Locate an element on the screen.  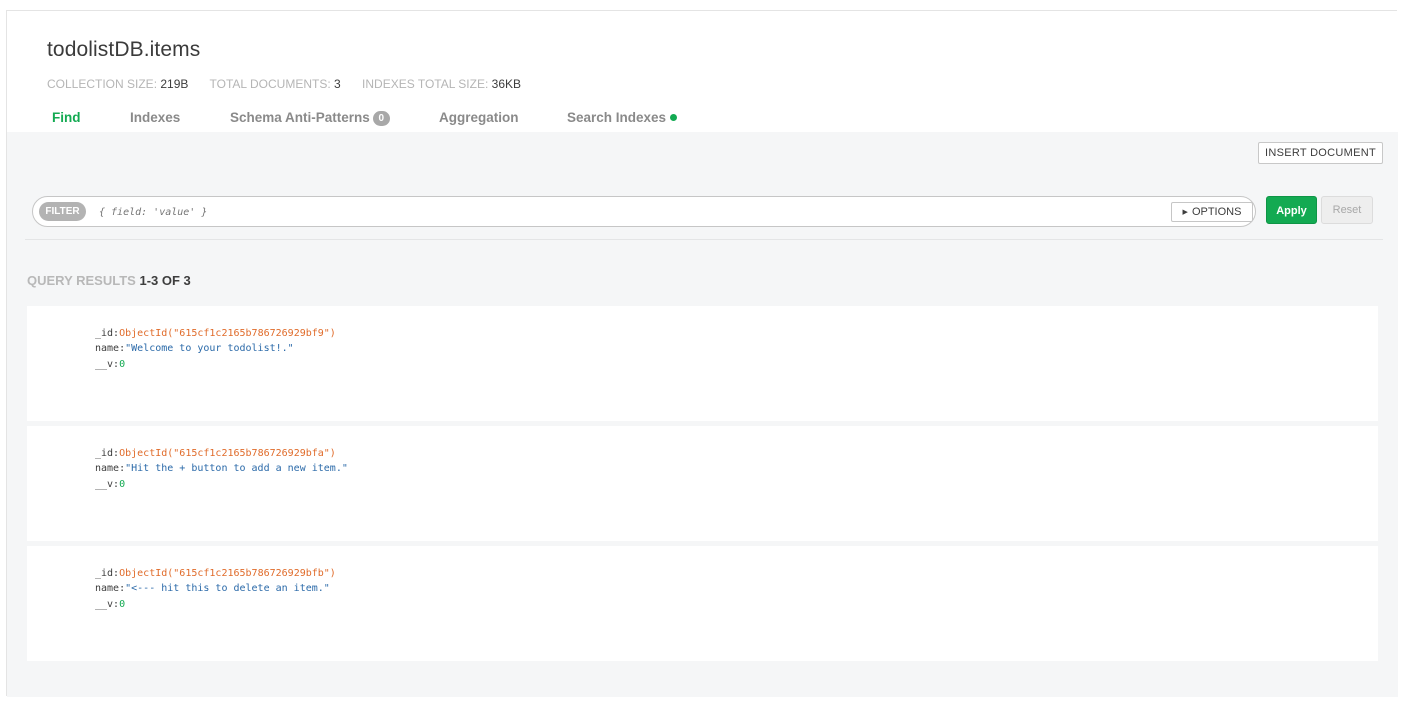
document-field-name: name:"<--- hit this to delete an item." is located at coordinates (212, 588).